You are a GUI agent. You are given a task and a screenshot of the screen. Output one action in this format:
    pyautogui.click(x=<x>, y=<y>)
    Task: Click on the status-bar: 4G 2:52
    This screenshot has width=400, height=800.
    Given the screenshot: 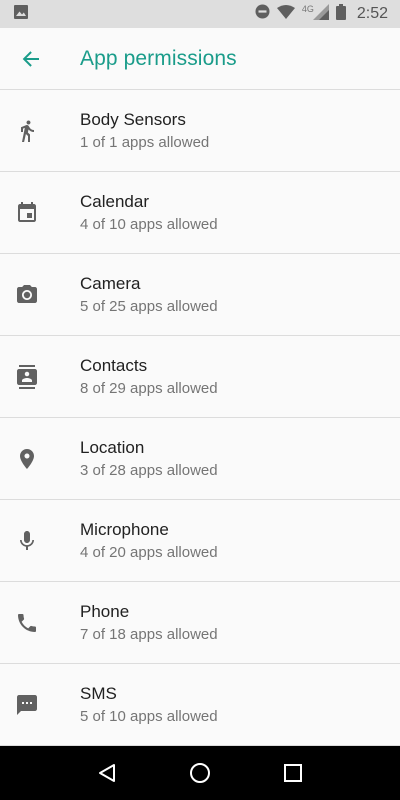 What is the action you would take?
    pyautogui.click(x=200, y=14)
    